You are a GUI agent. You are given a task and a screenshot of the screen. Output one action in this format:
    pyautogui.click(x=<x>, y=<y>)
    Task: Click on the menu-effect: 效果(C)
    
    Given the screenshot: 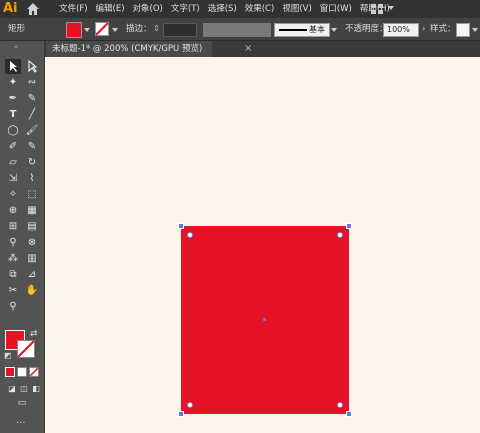 What is the action you would take?
    pyautogui.click(x=260, y=9)
    